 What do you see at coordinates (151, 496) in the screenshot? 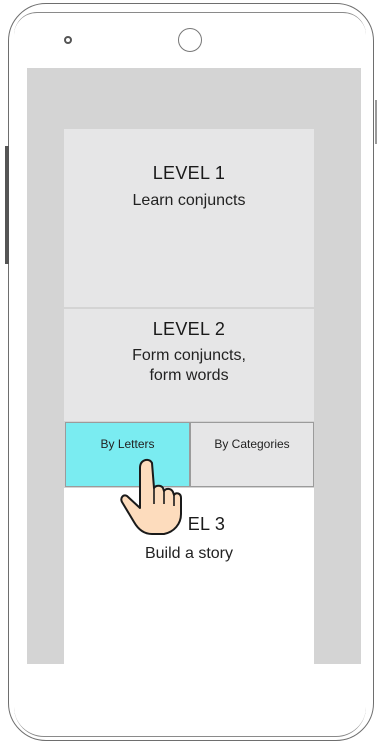
I see `pointing-hand-icon` at bounding box center [151, 496].